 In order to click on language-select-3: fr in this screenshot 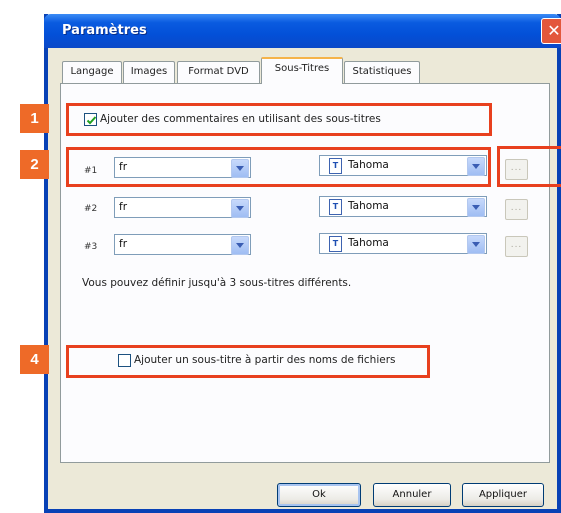, I will do `click(182, 244)`.